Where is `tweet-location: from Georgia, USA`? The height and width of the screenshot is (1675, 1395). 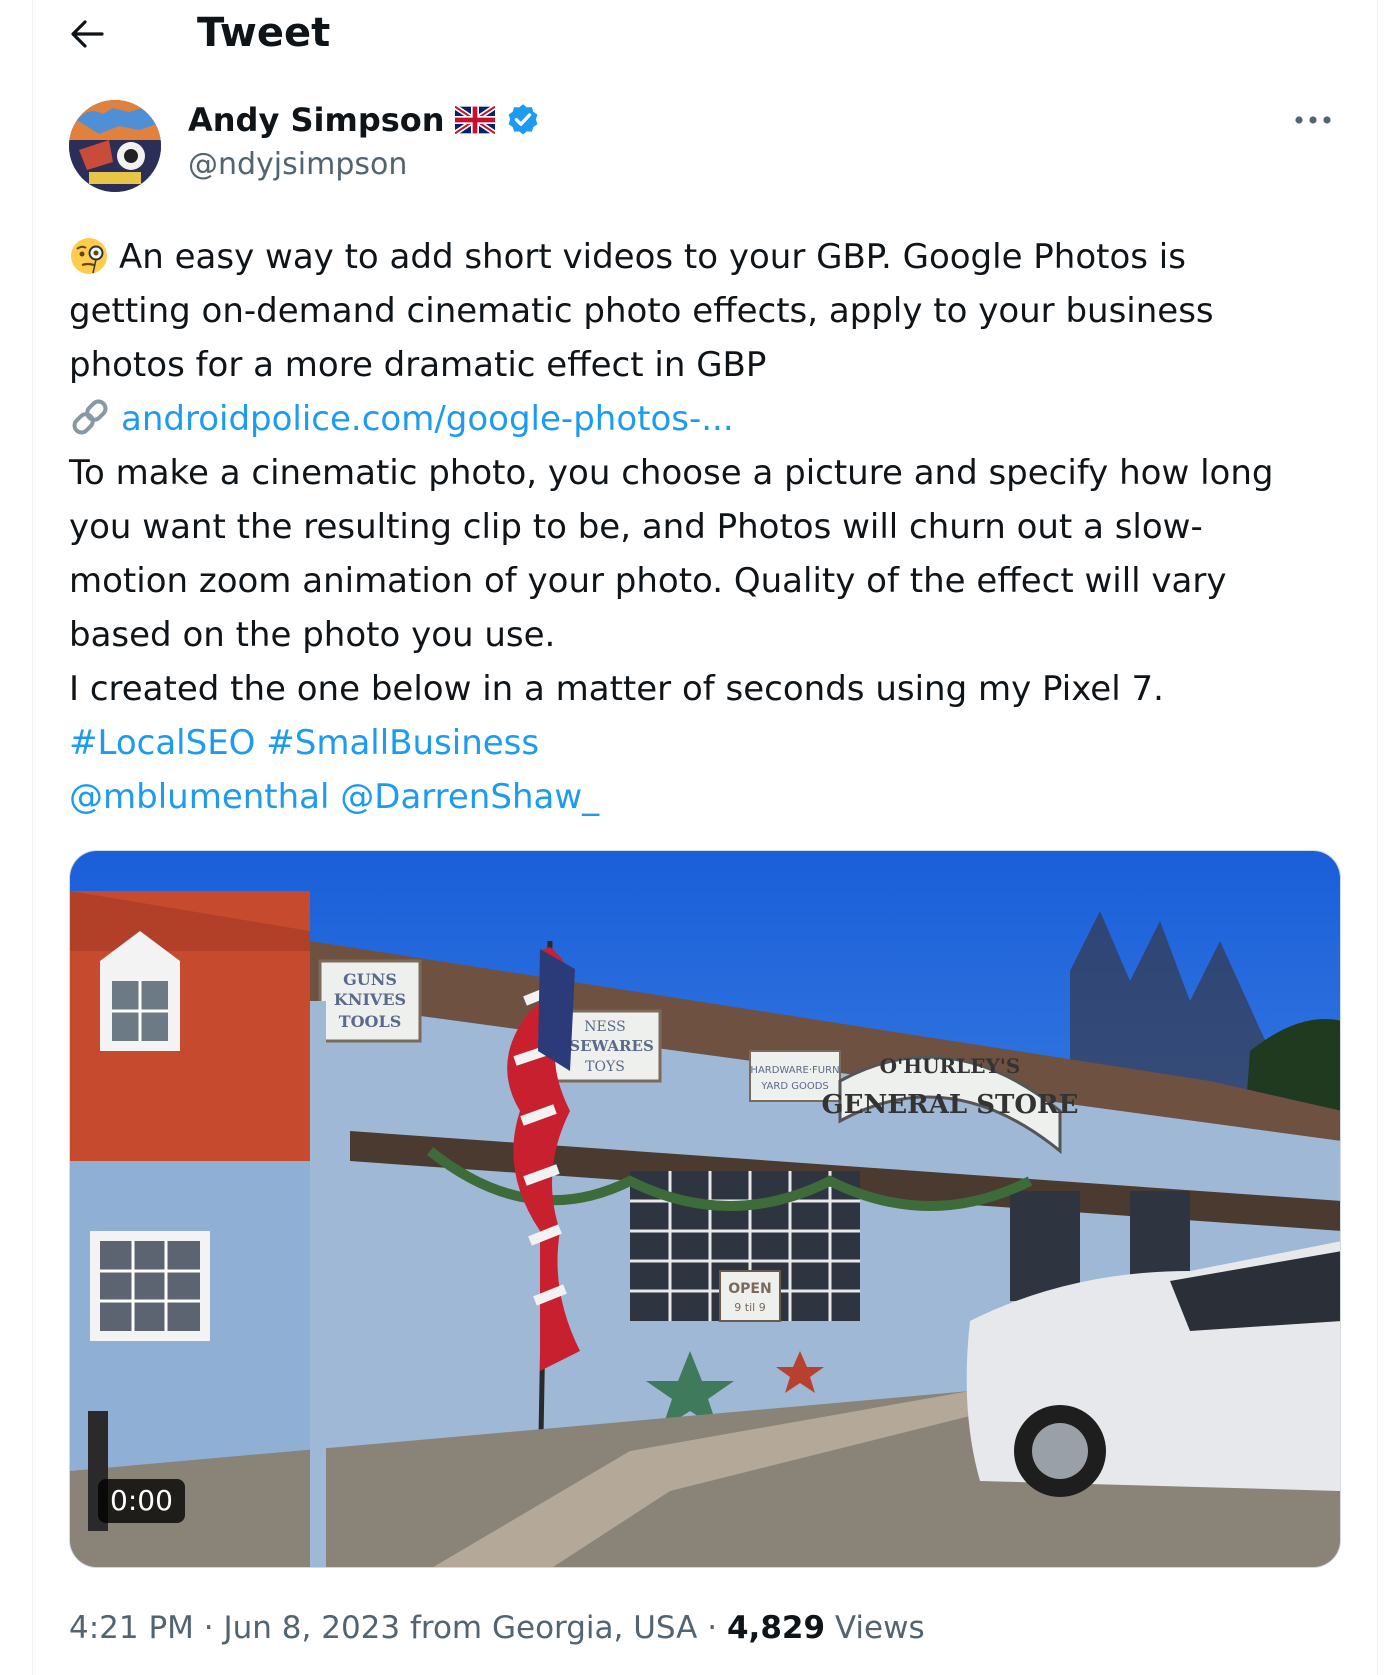 tweet-location: from Georgia, USA is located at coordinates (553, 1628).